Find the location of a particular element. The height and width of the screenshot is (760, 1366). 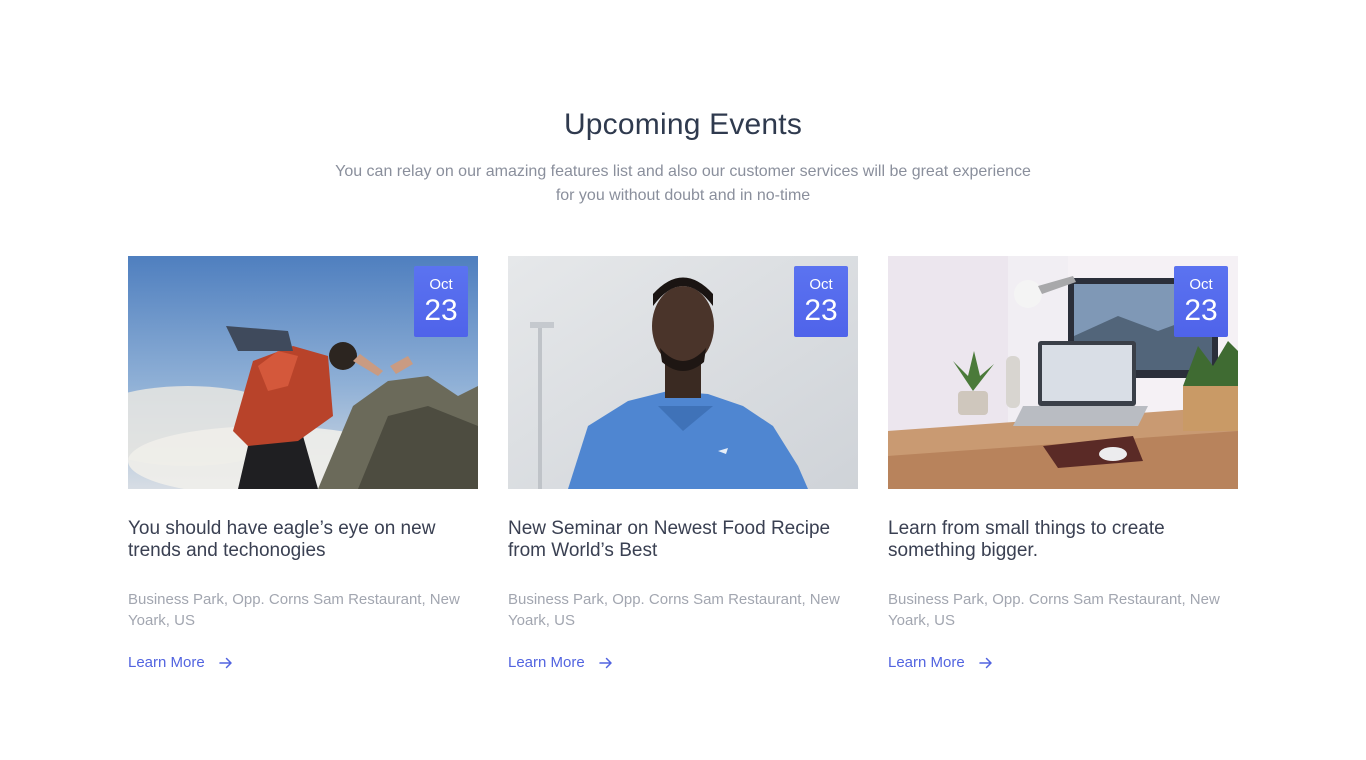

event-image-person-jumping: Oct 23 is located at coordinates (303, 372).